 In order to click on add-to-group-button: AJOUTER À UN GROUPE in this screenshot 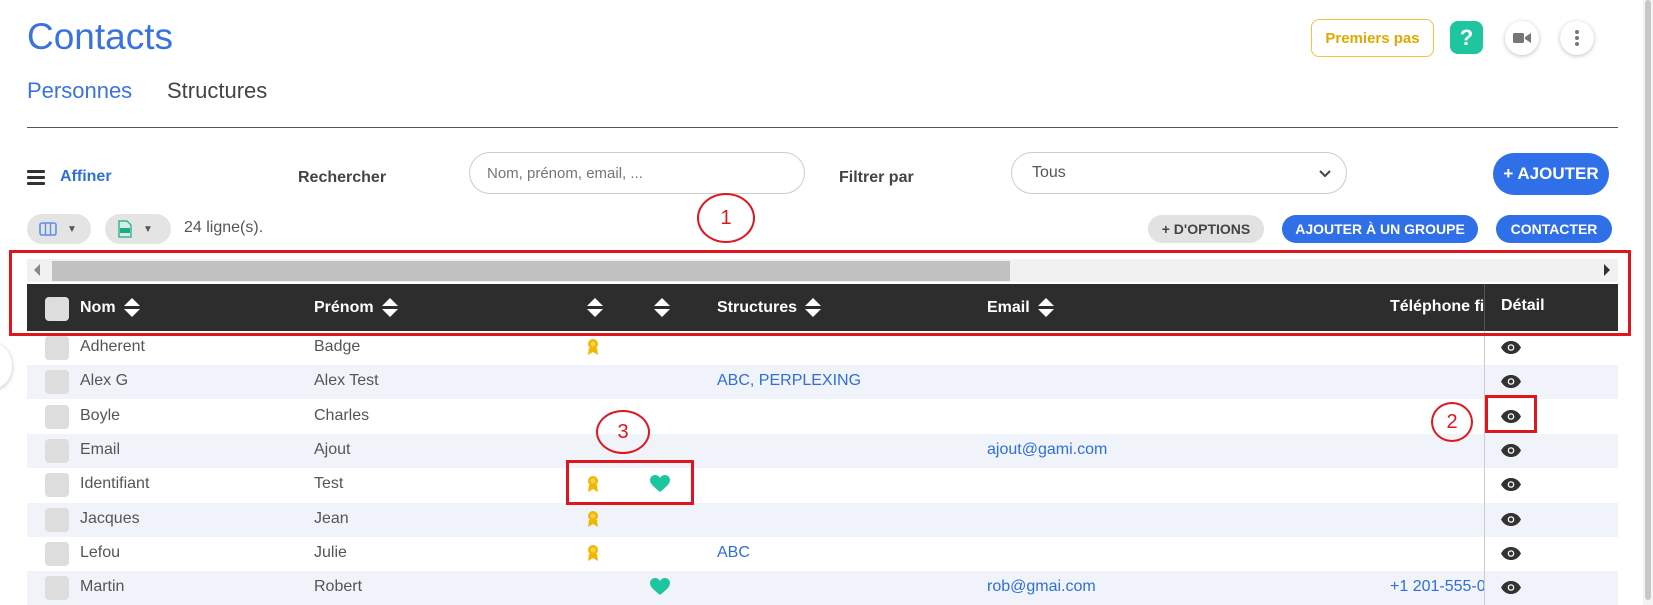, I will do `click(1380, 229)`.